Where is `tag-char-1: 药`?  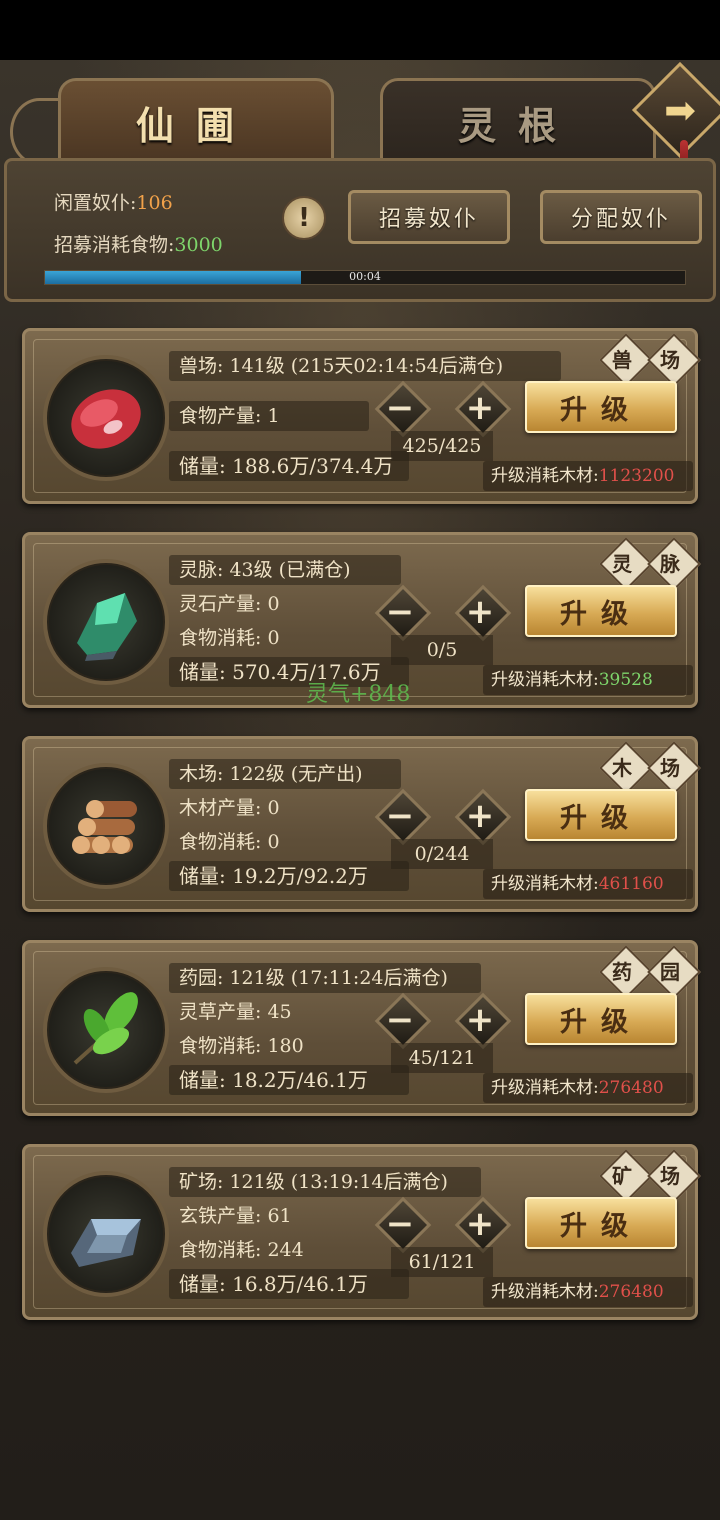 tag-char-1: 药 is located at coordinates (622, 972).